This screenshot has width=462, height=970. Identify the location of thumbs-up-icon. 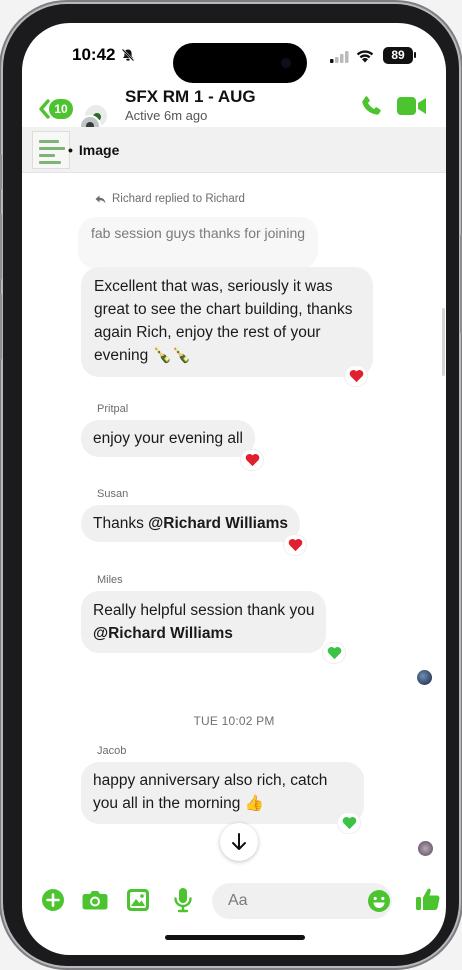
(428, 899).